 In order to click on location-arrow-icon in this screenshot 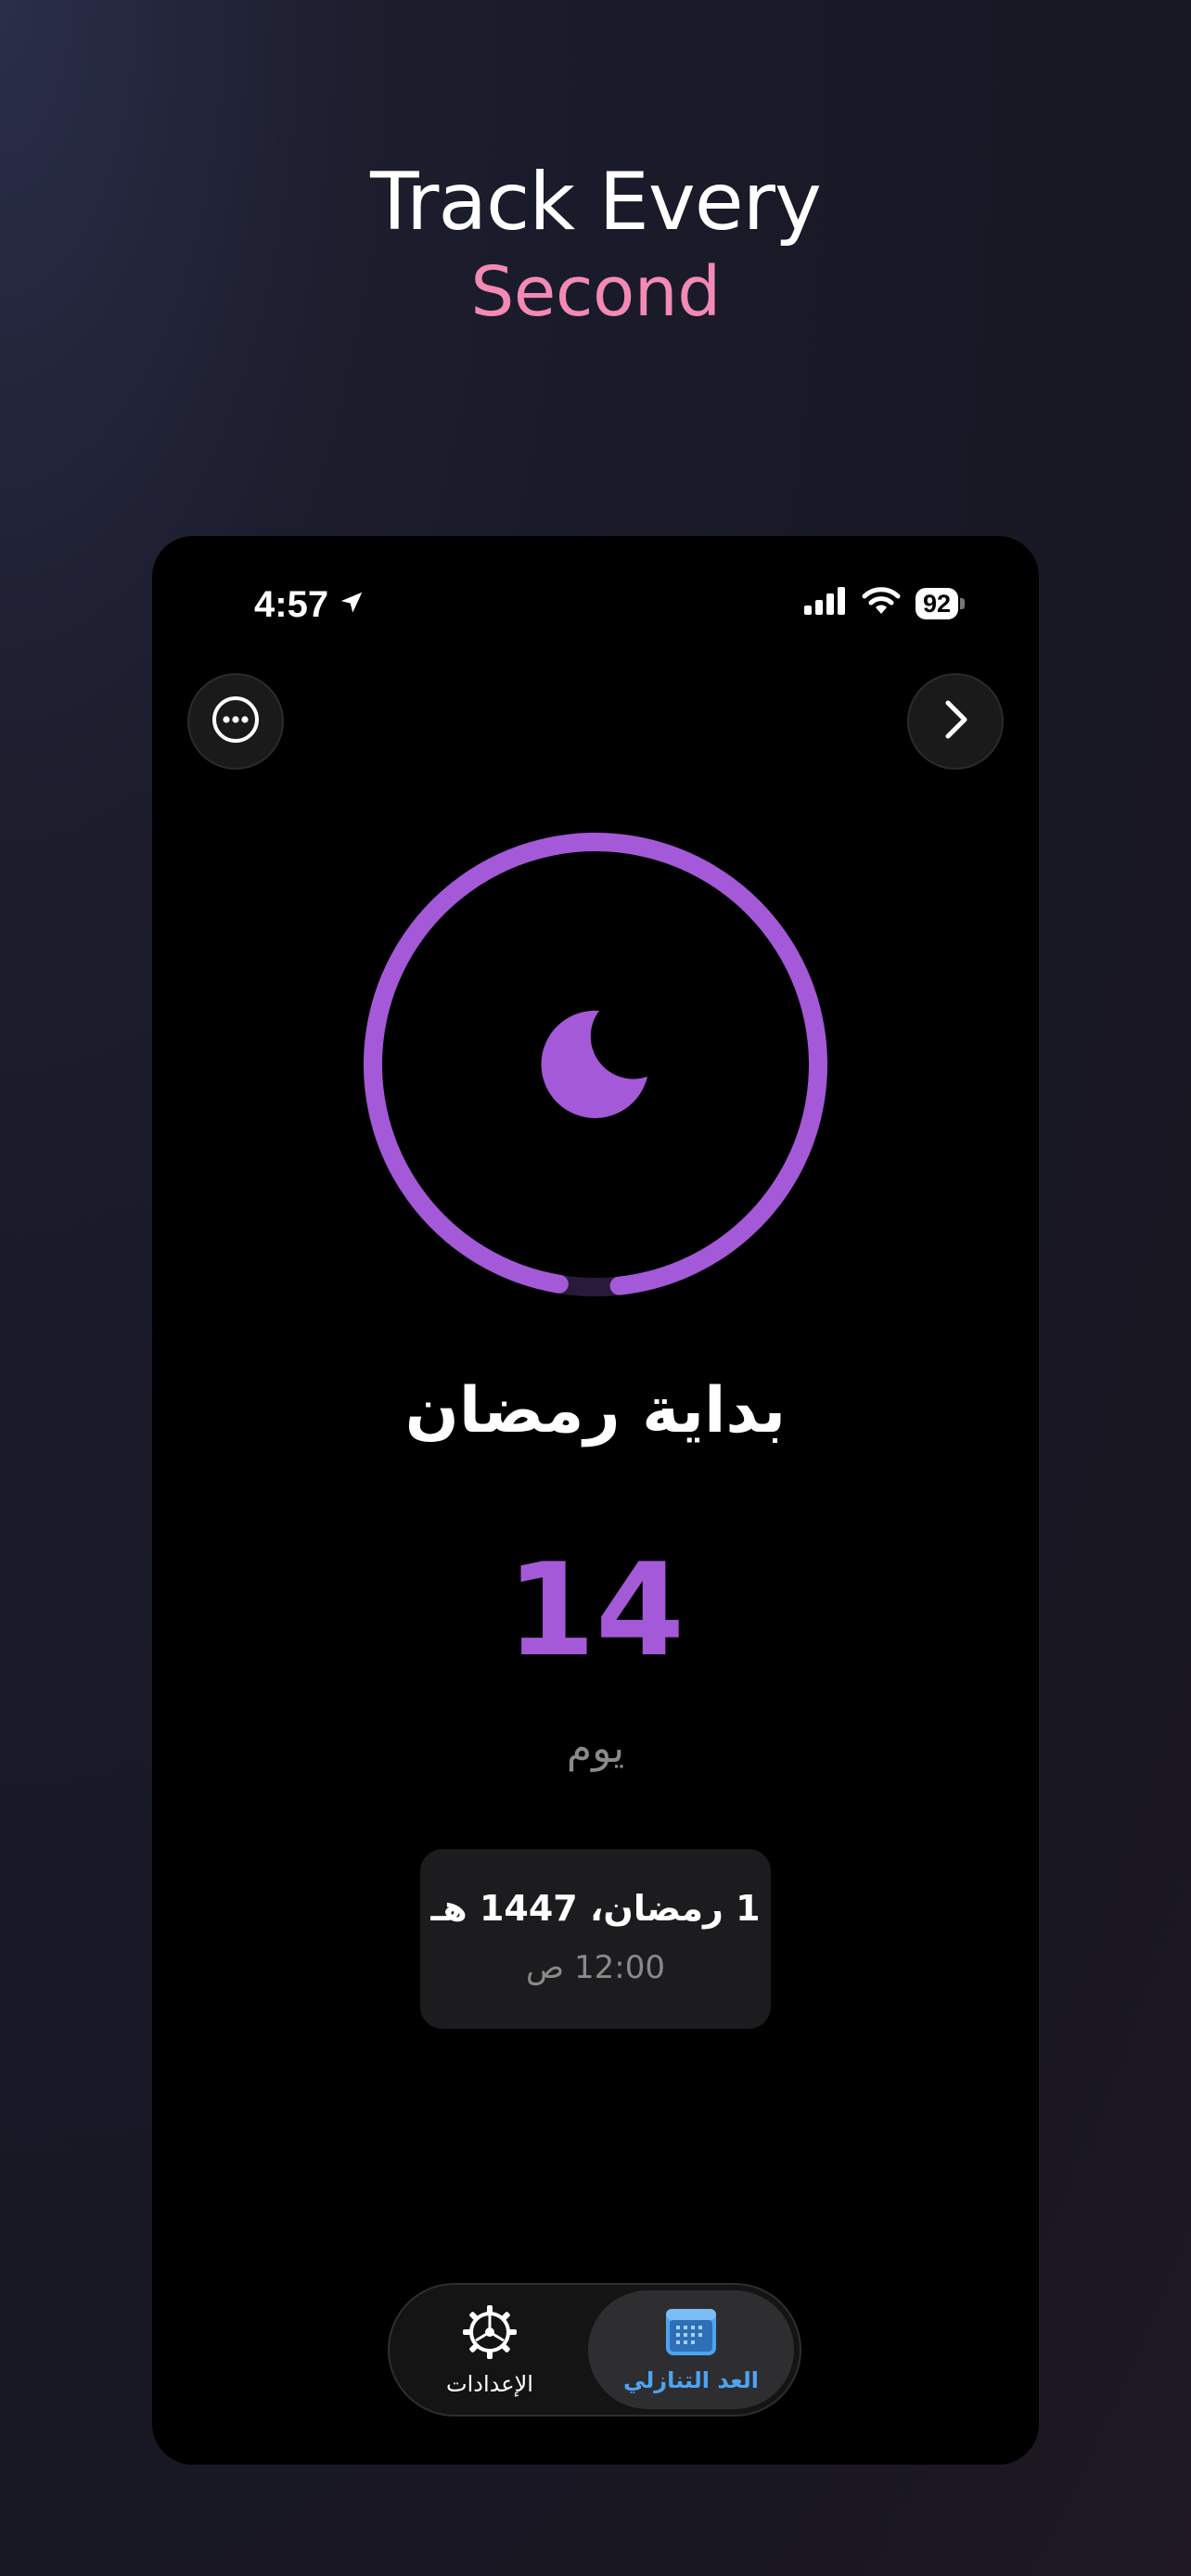, I will do `click(351, 605)`.